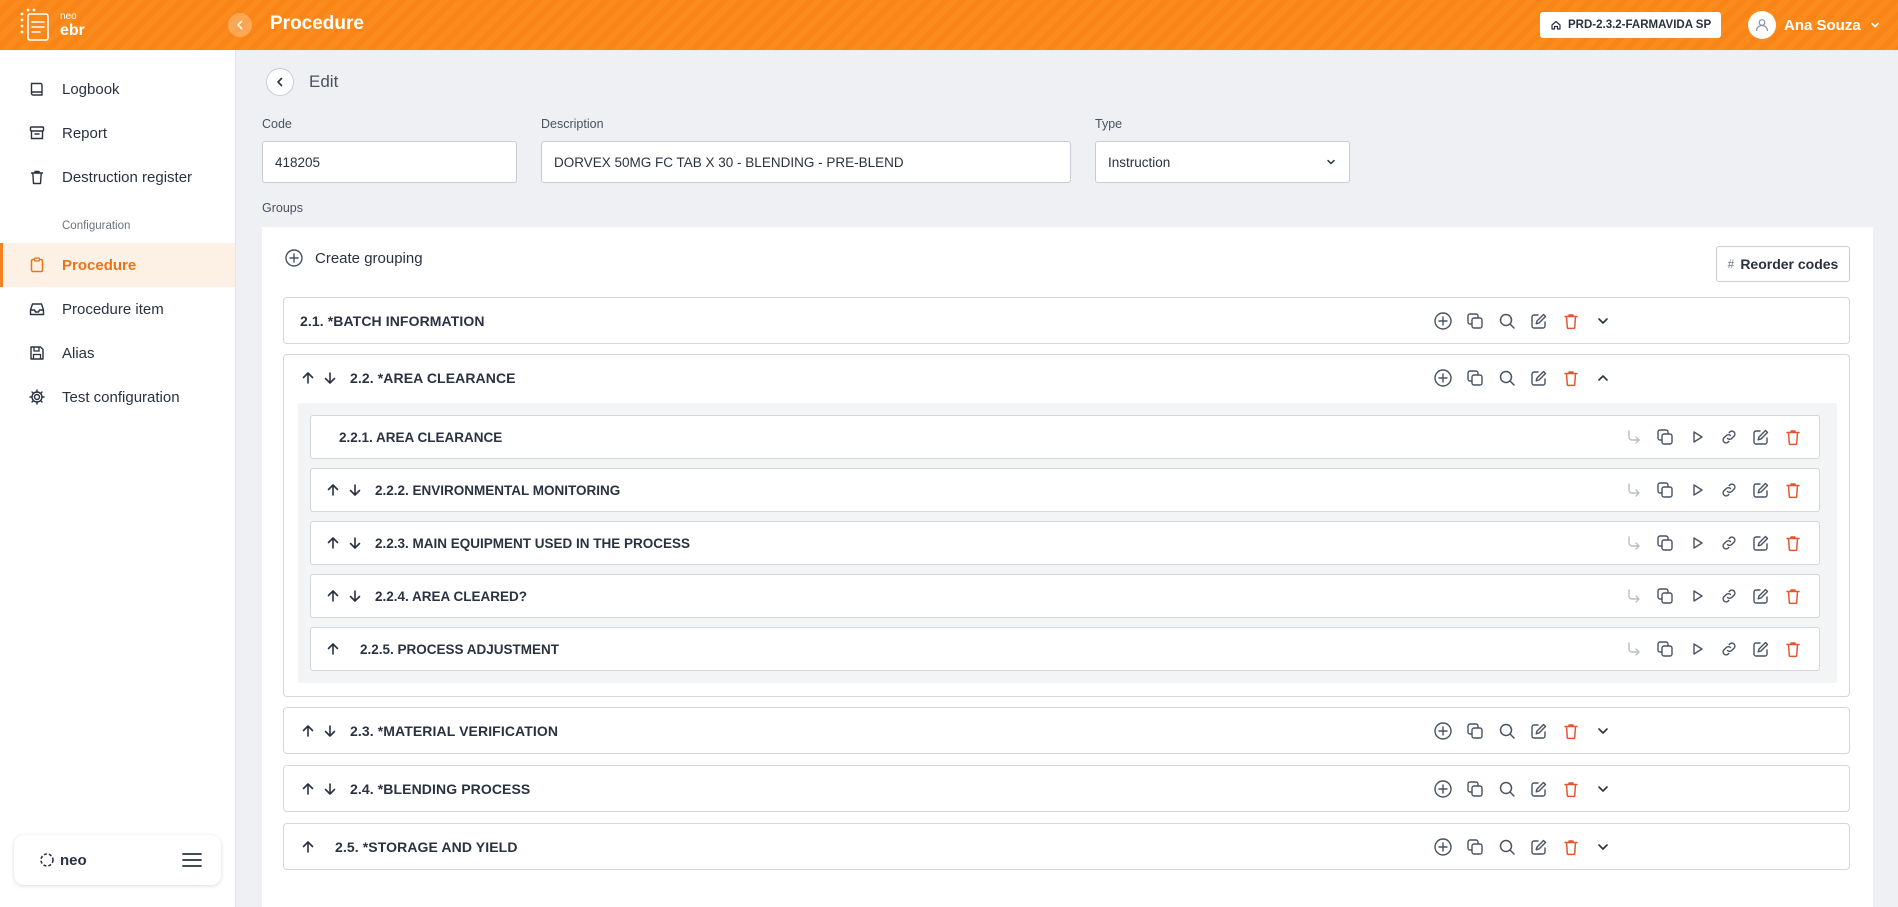  Describe the element at coordinates (1066, 321) in the screenshot. I see `group-header: 2.1. *BATCH INFORMATION` at that location.